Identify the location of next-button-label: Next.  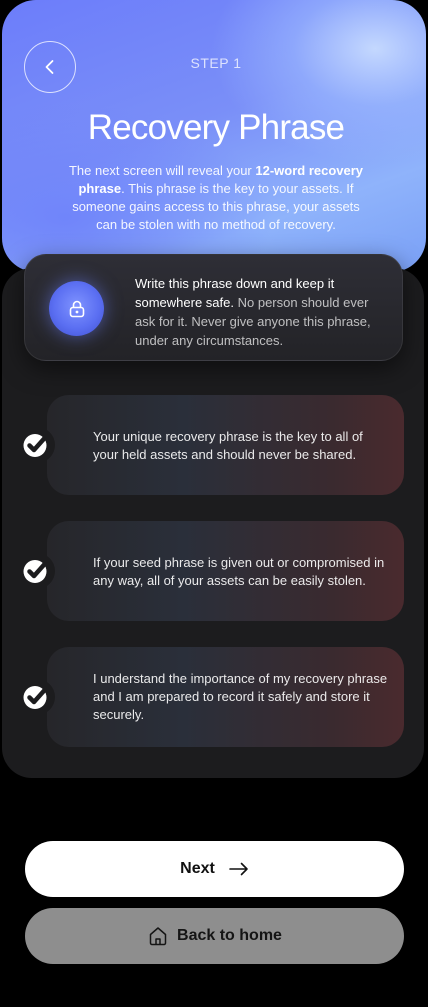
(197, 868).